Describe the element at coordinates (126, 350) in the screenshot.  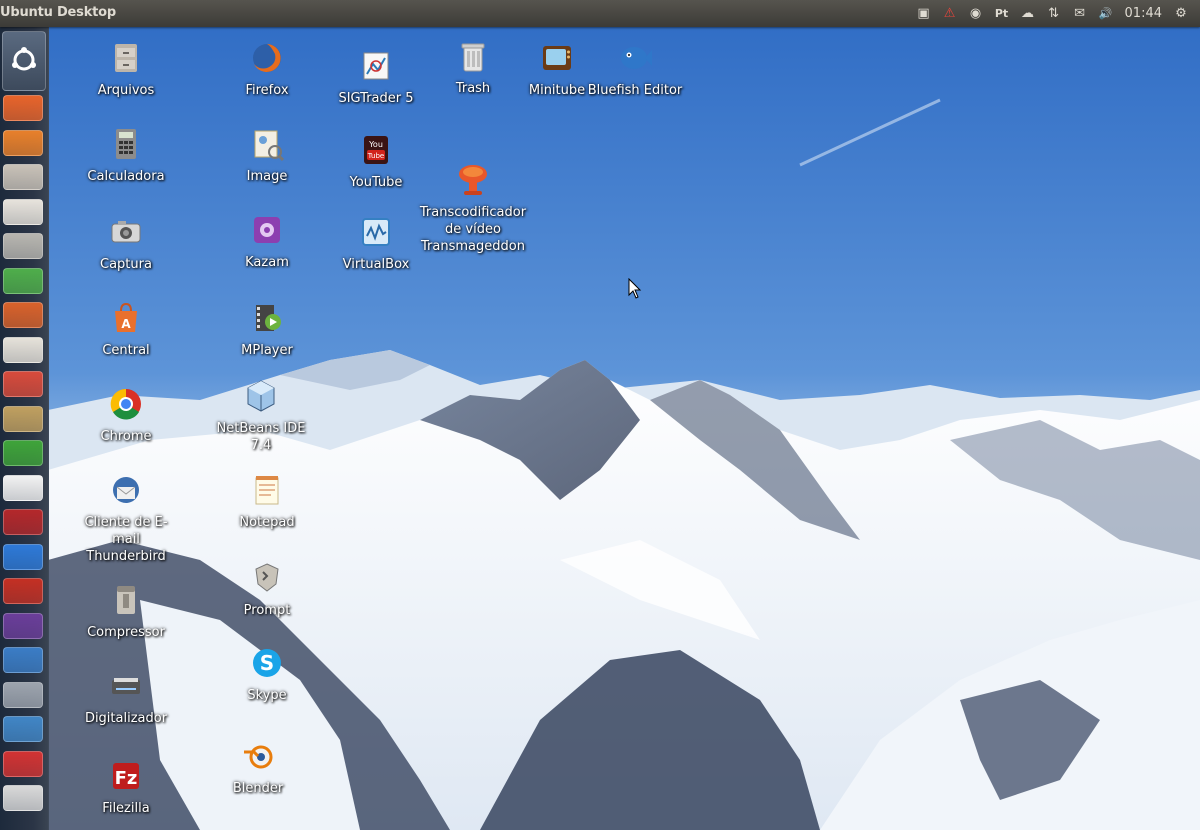
I see `desktop-icon-label: Central` at that location.